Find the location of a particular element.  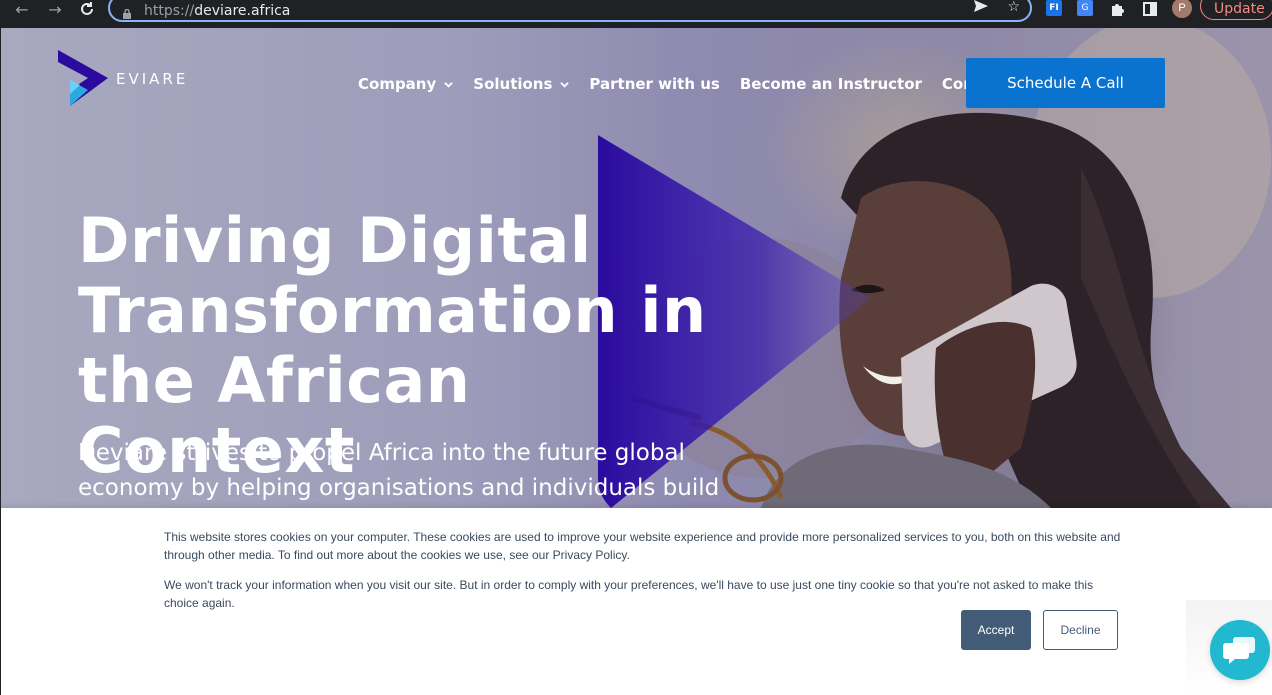

deviare-logo-icon is located at coordinates (83, 78).